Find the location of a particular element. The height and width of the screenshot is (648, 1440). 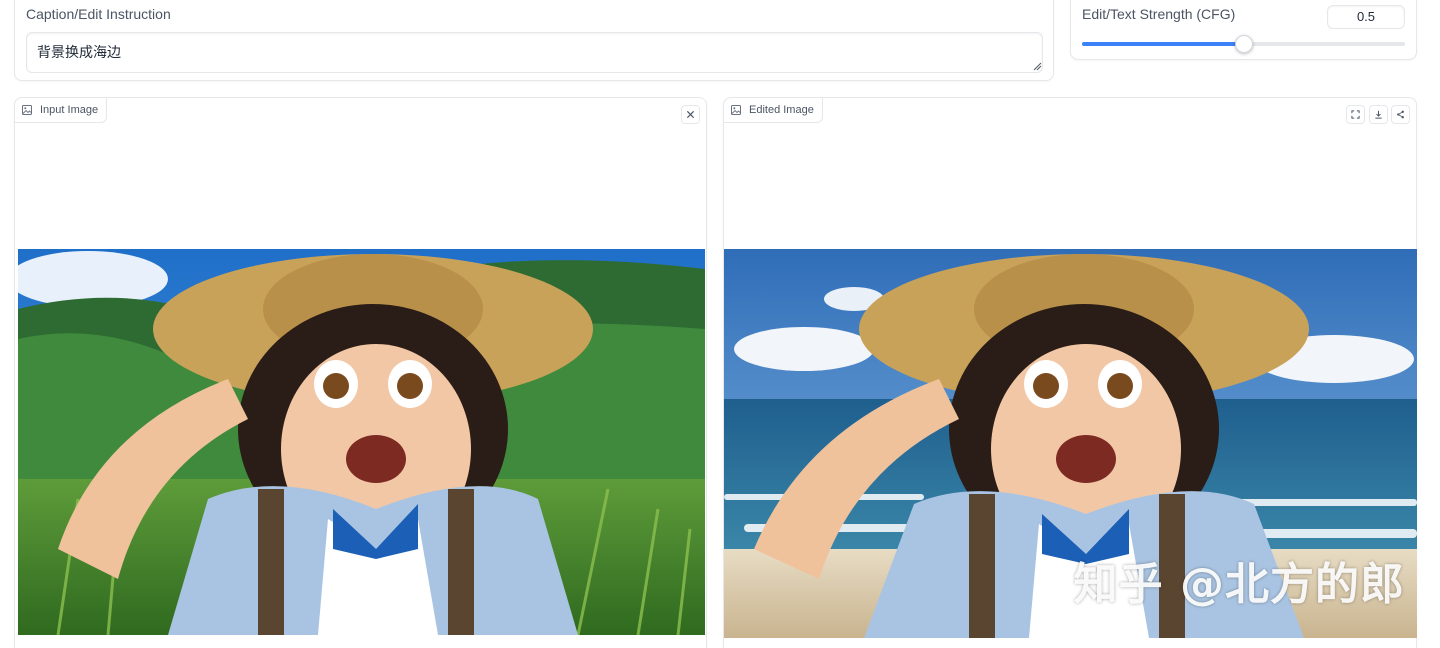

clear-image-button is located at coordinates (690, 114).